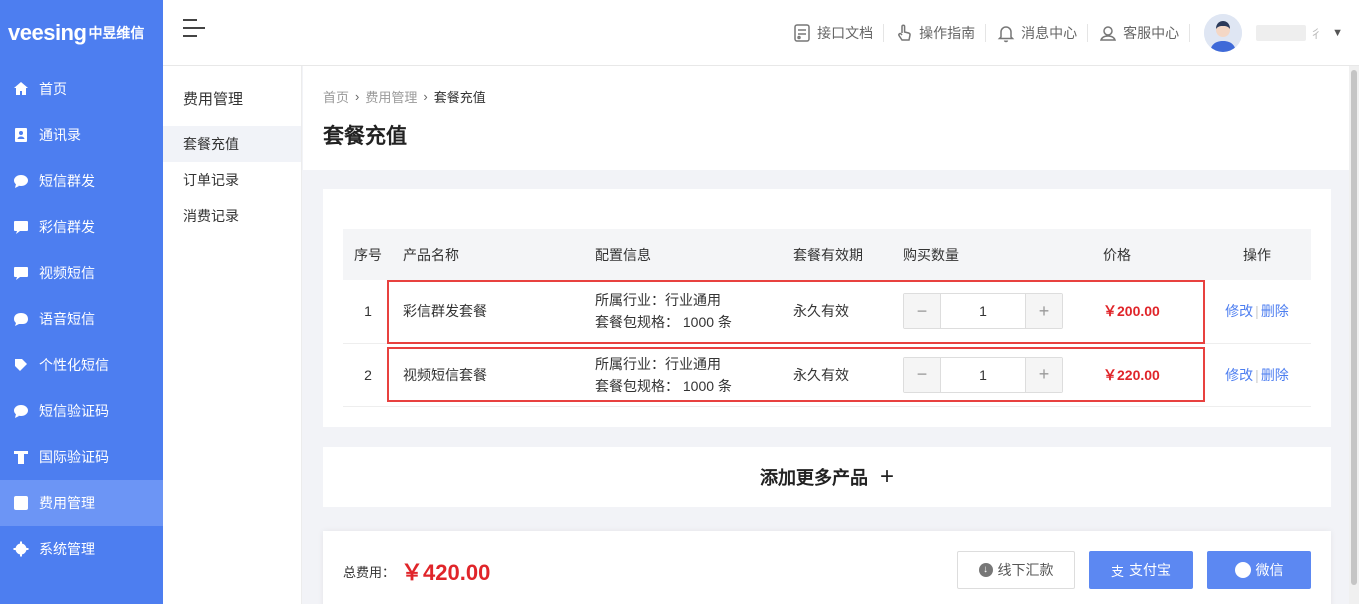 This screenshot has width=1359, height=604. I want to click on plus-icon: +, so click(886, 476).